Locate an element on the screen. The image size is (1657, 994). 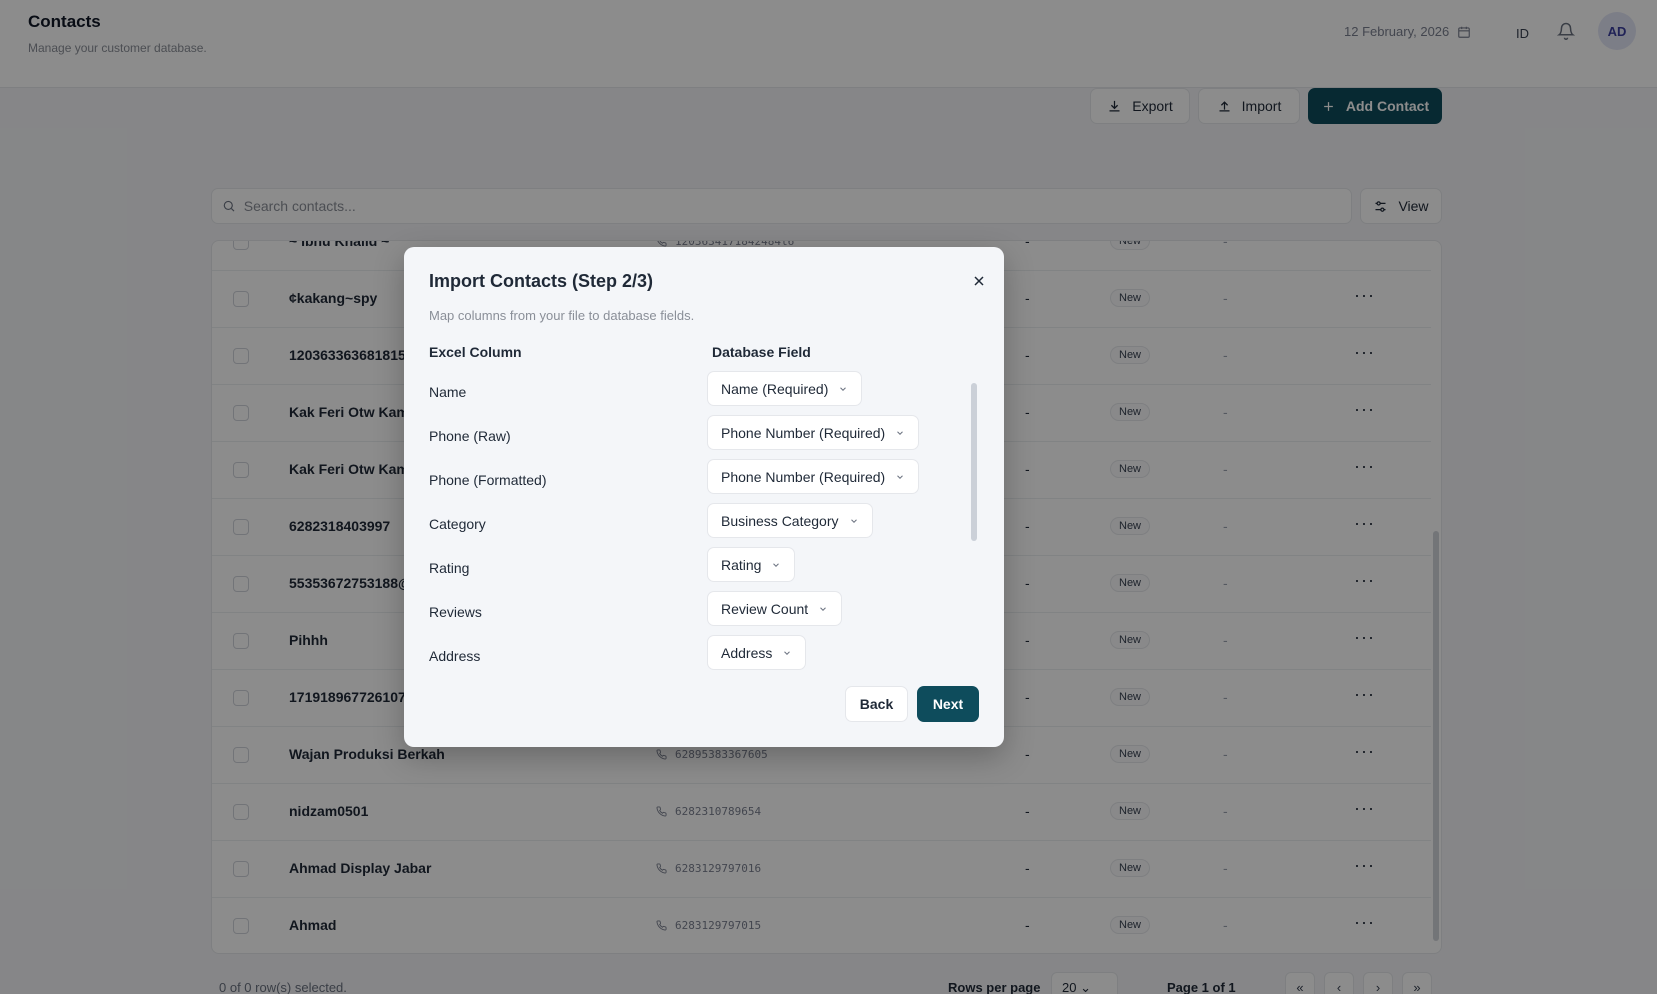
excel-column-label: Phone (Raw) is located at coordinates (470, 436).